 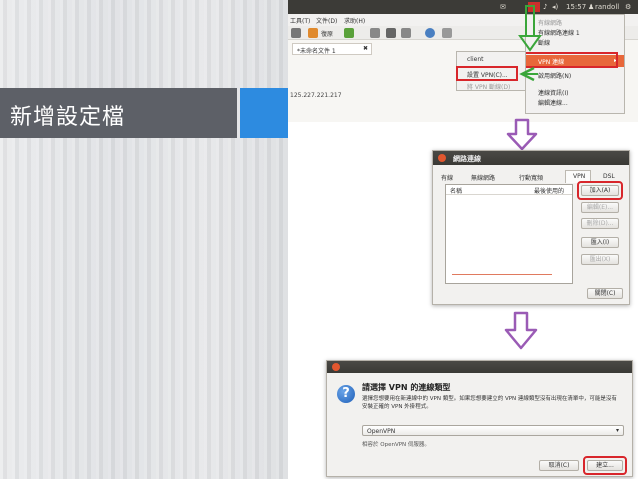 What do you see at coordinates (316, 51) in the screenshot?
I see `document-tab-label: *未命名文件 1` at bounding box center [316, 51].